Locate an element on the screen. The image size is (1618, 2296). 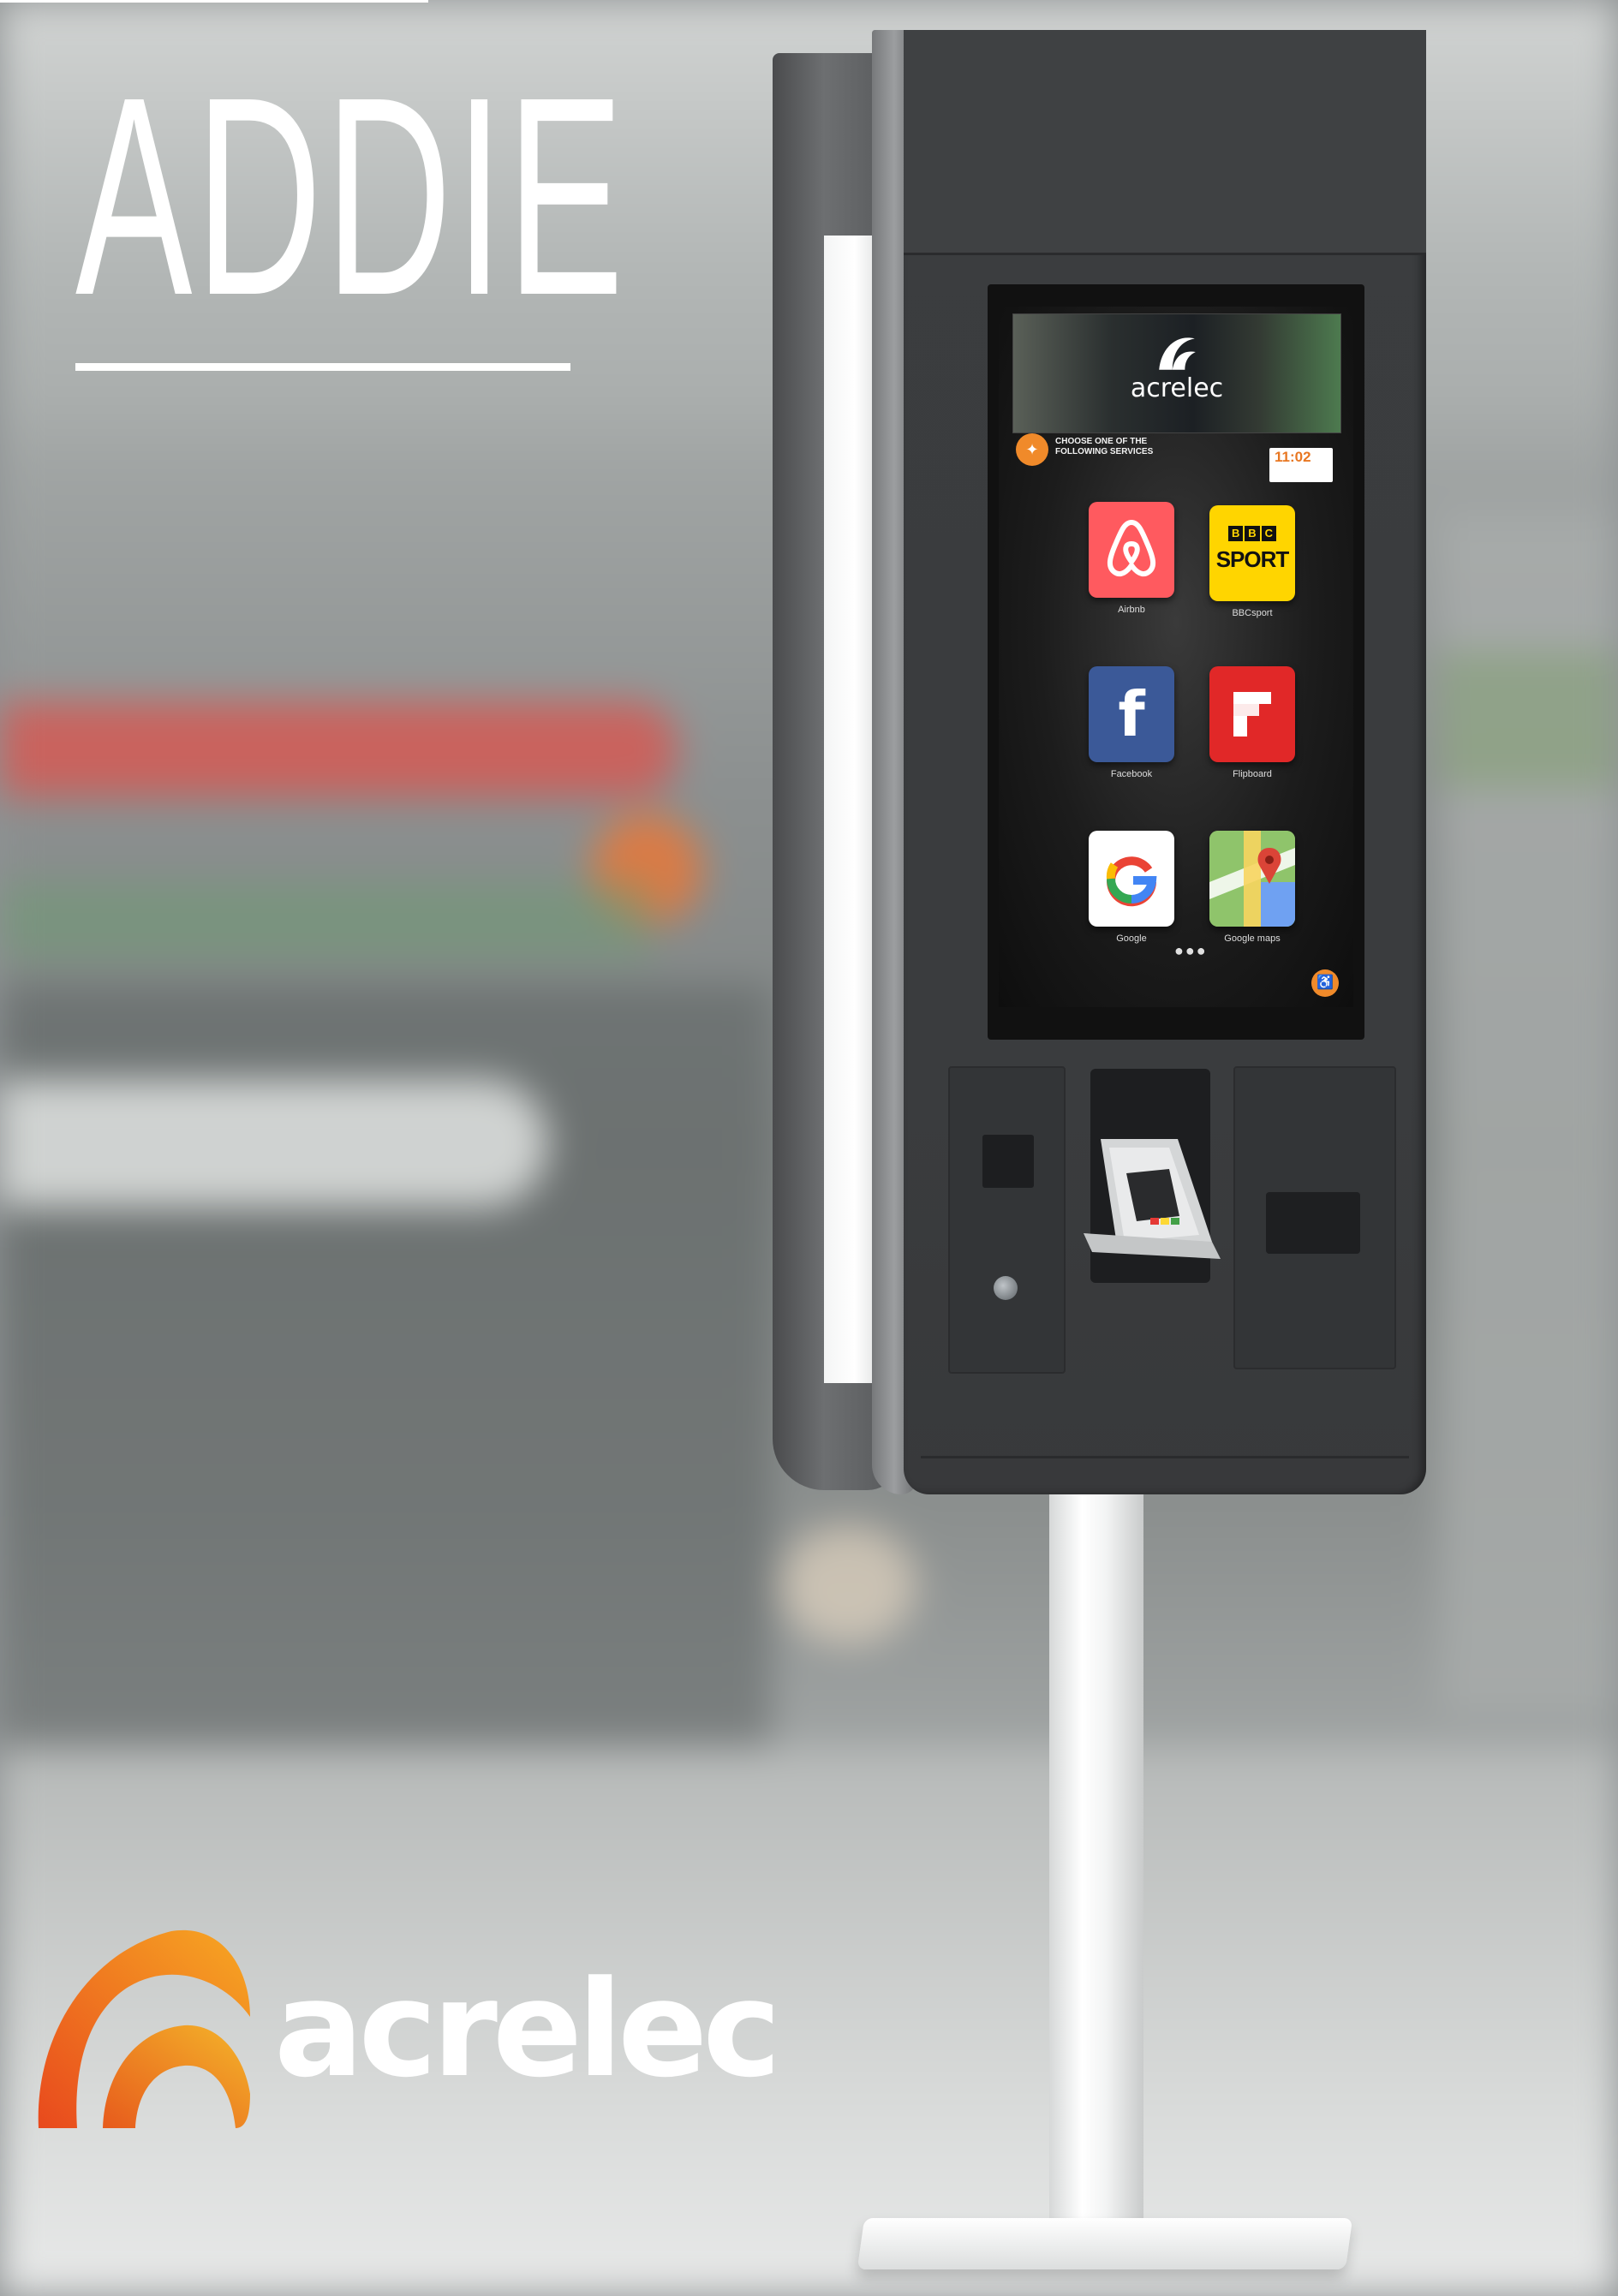
bbc-blocks: B B C is located at coordinates (1252, 533).